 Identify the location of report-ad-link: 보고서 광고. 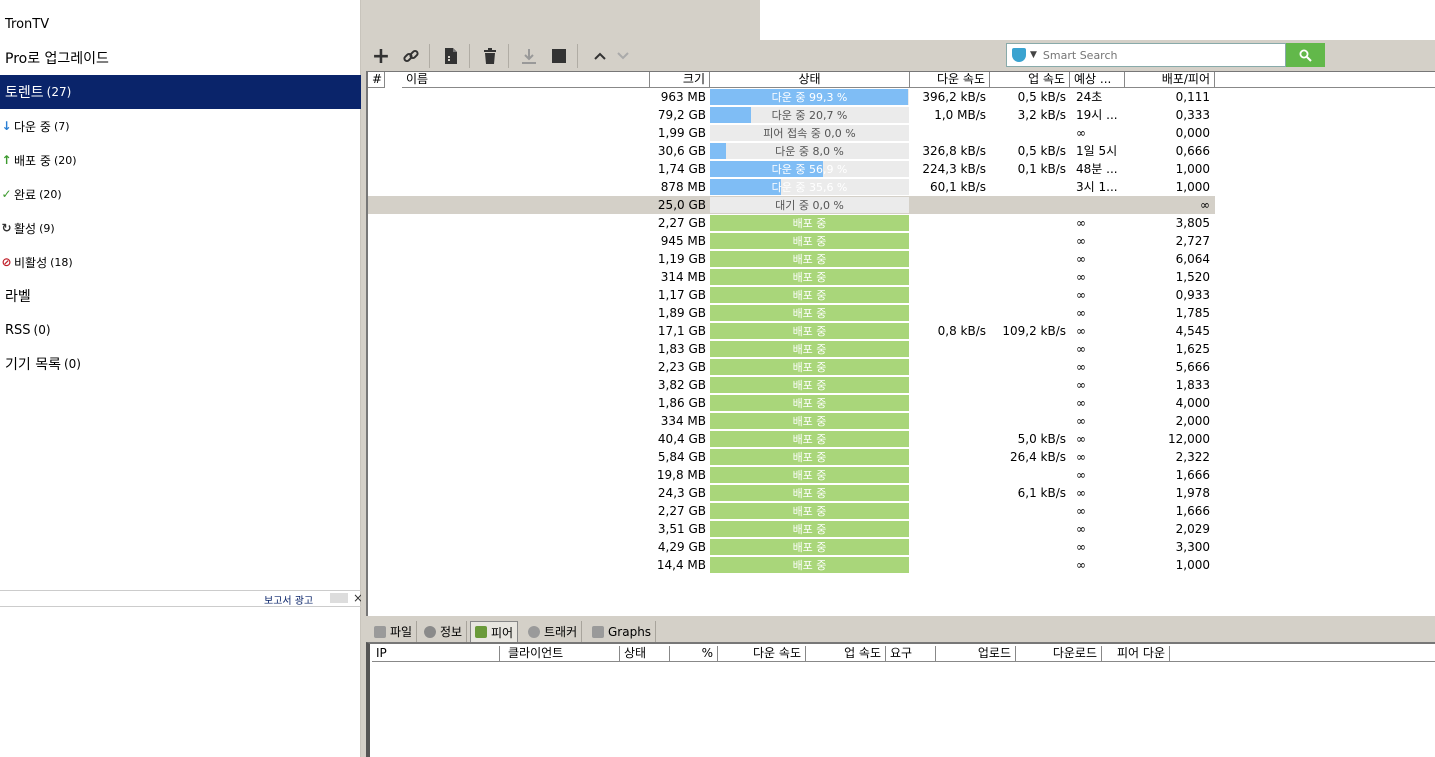
(288, 599).